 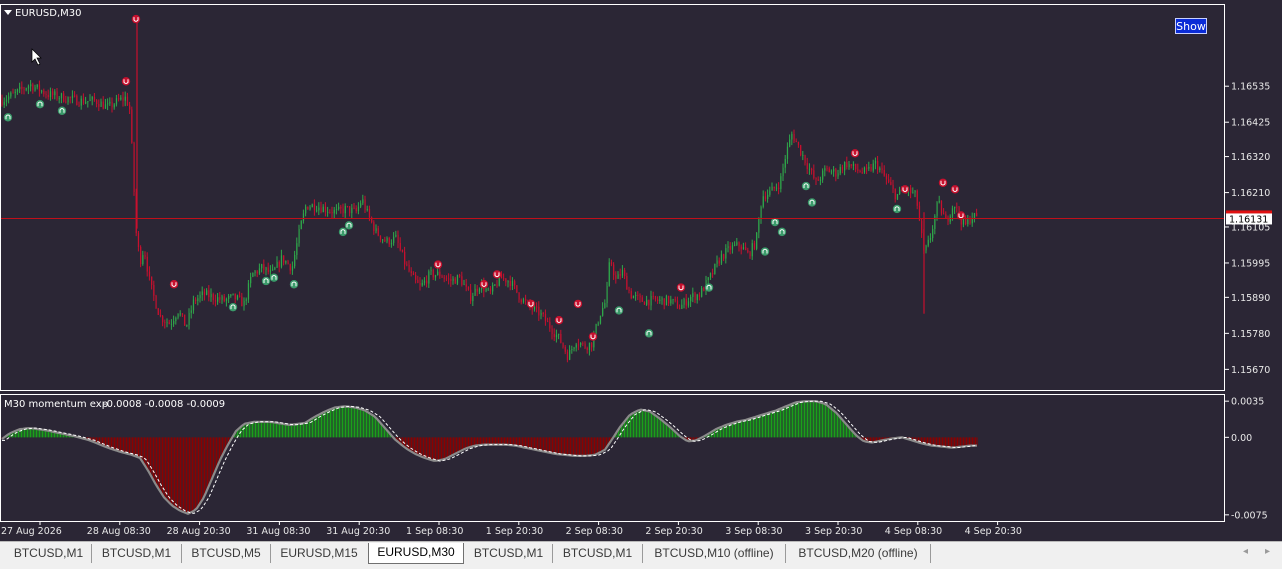 I want to click on tab-btcusd-m1-a: BTCUSD,M1, so click(x=49, y=553).